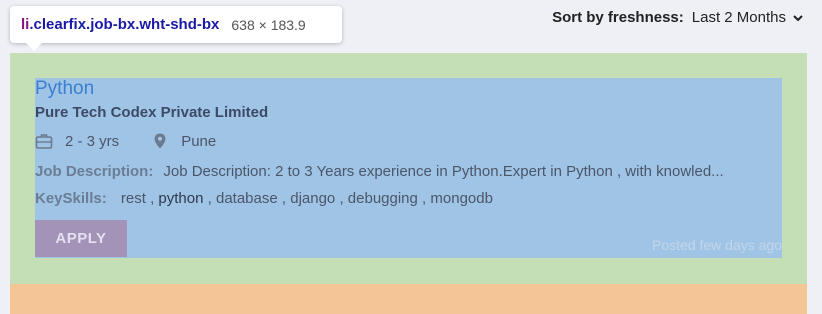 The height and width of the screenshot is (314, 822). What do you see at coordinates (313, 198) in the screenshot?
I see `skill-item: django` at bounding box center [313, 198].